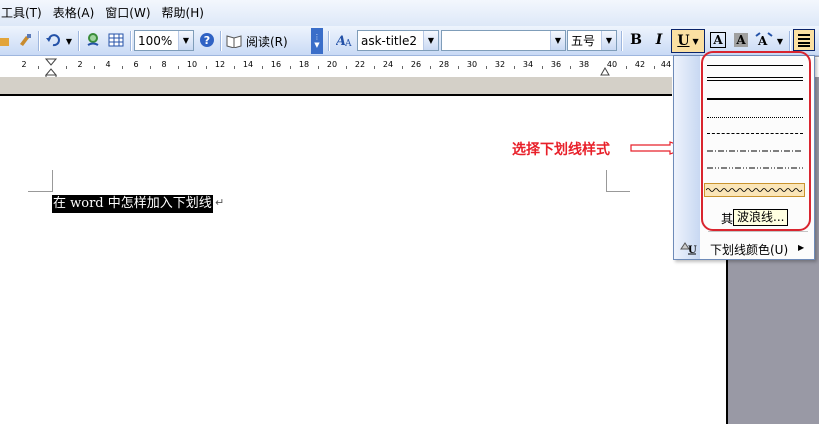 The height and width of the screenshot is (424, 819). What do you see at coordinates (164, 64) in the screenshot?
I see `ruler-number: 8` at bounding box center [164, 64].